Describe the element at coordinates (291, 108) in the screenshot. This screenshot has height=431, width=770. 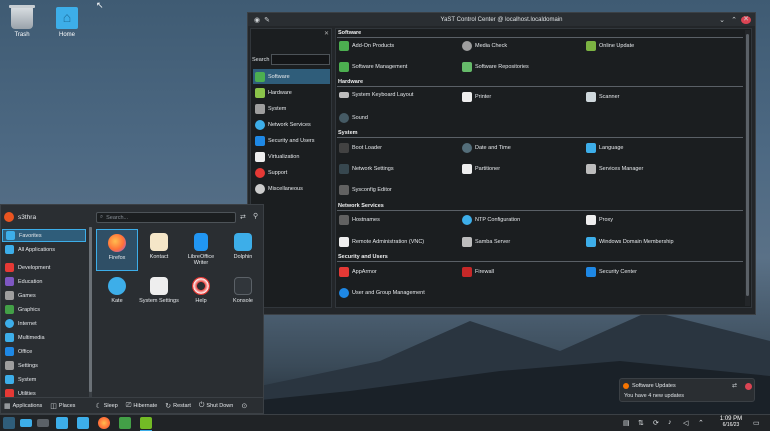
I see `category-system: System` at that location.